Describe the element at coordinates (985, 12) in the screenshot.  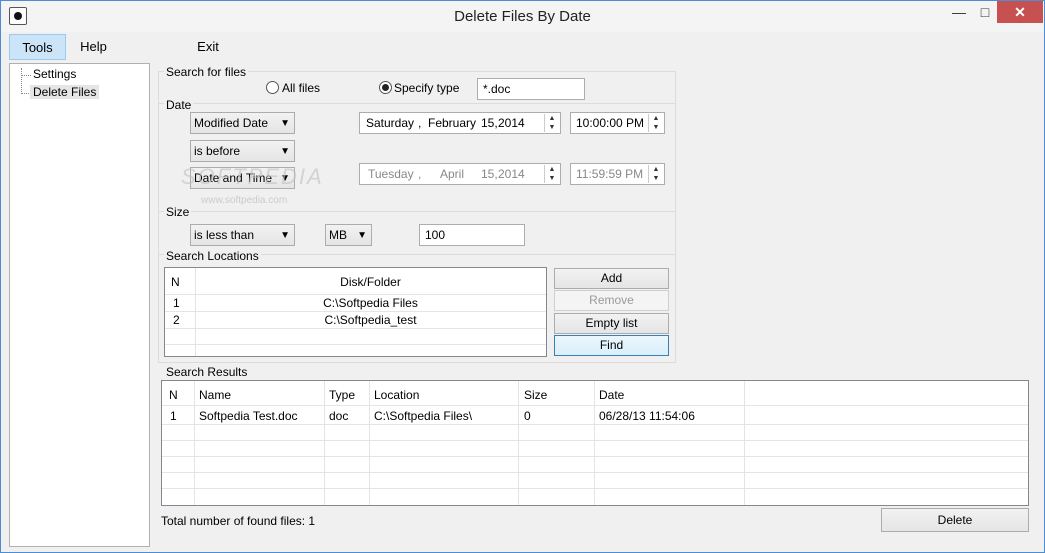
I see `maximize-button: □` at that location.